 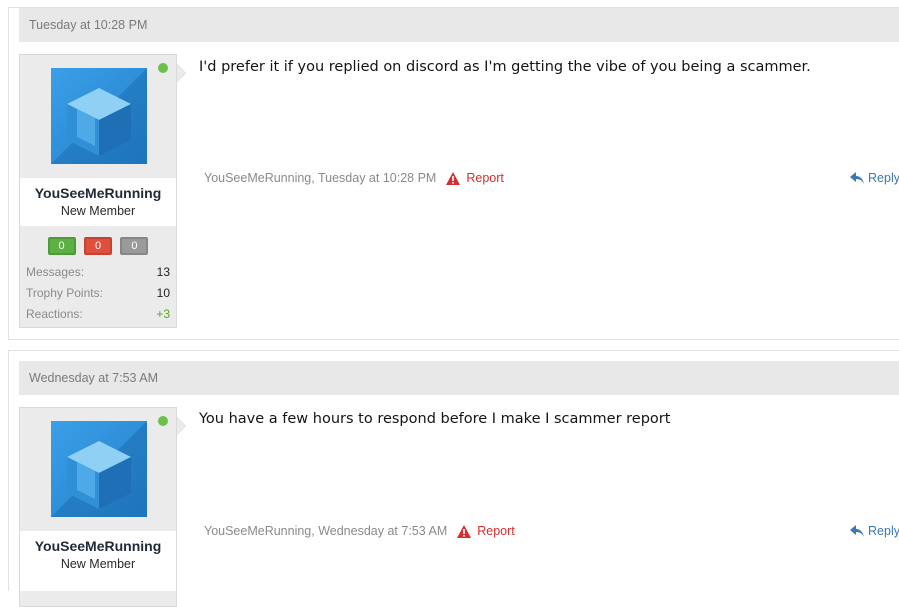 I want to click on positive-rating-badge: 0, so click(x=61, y=246).